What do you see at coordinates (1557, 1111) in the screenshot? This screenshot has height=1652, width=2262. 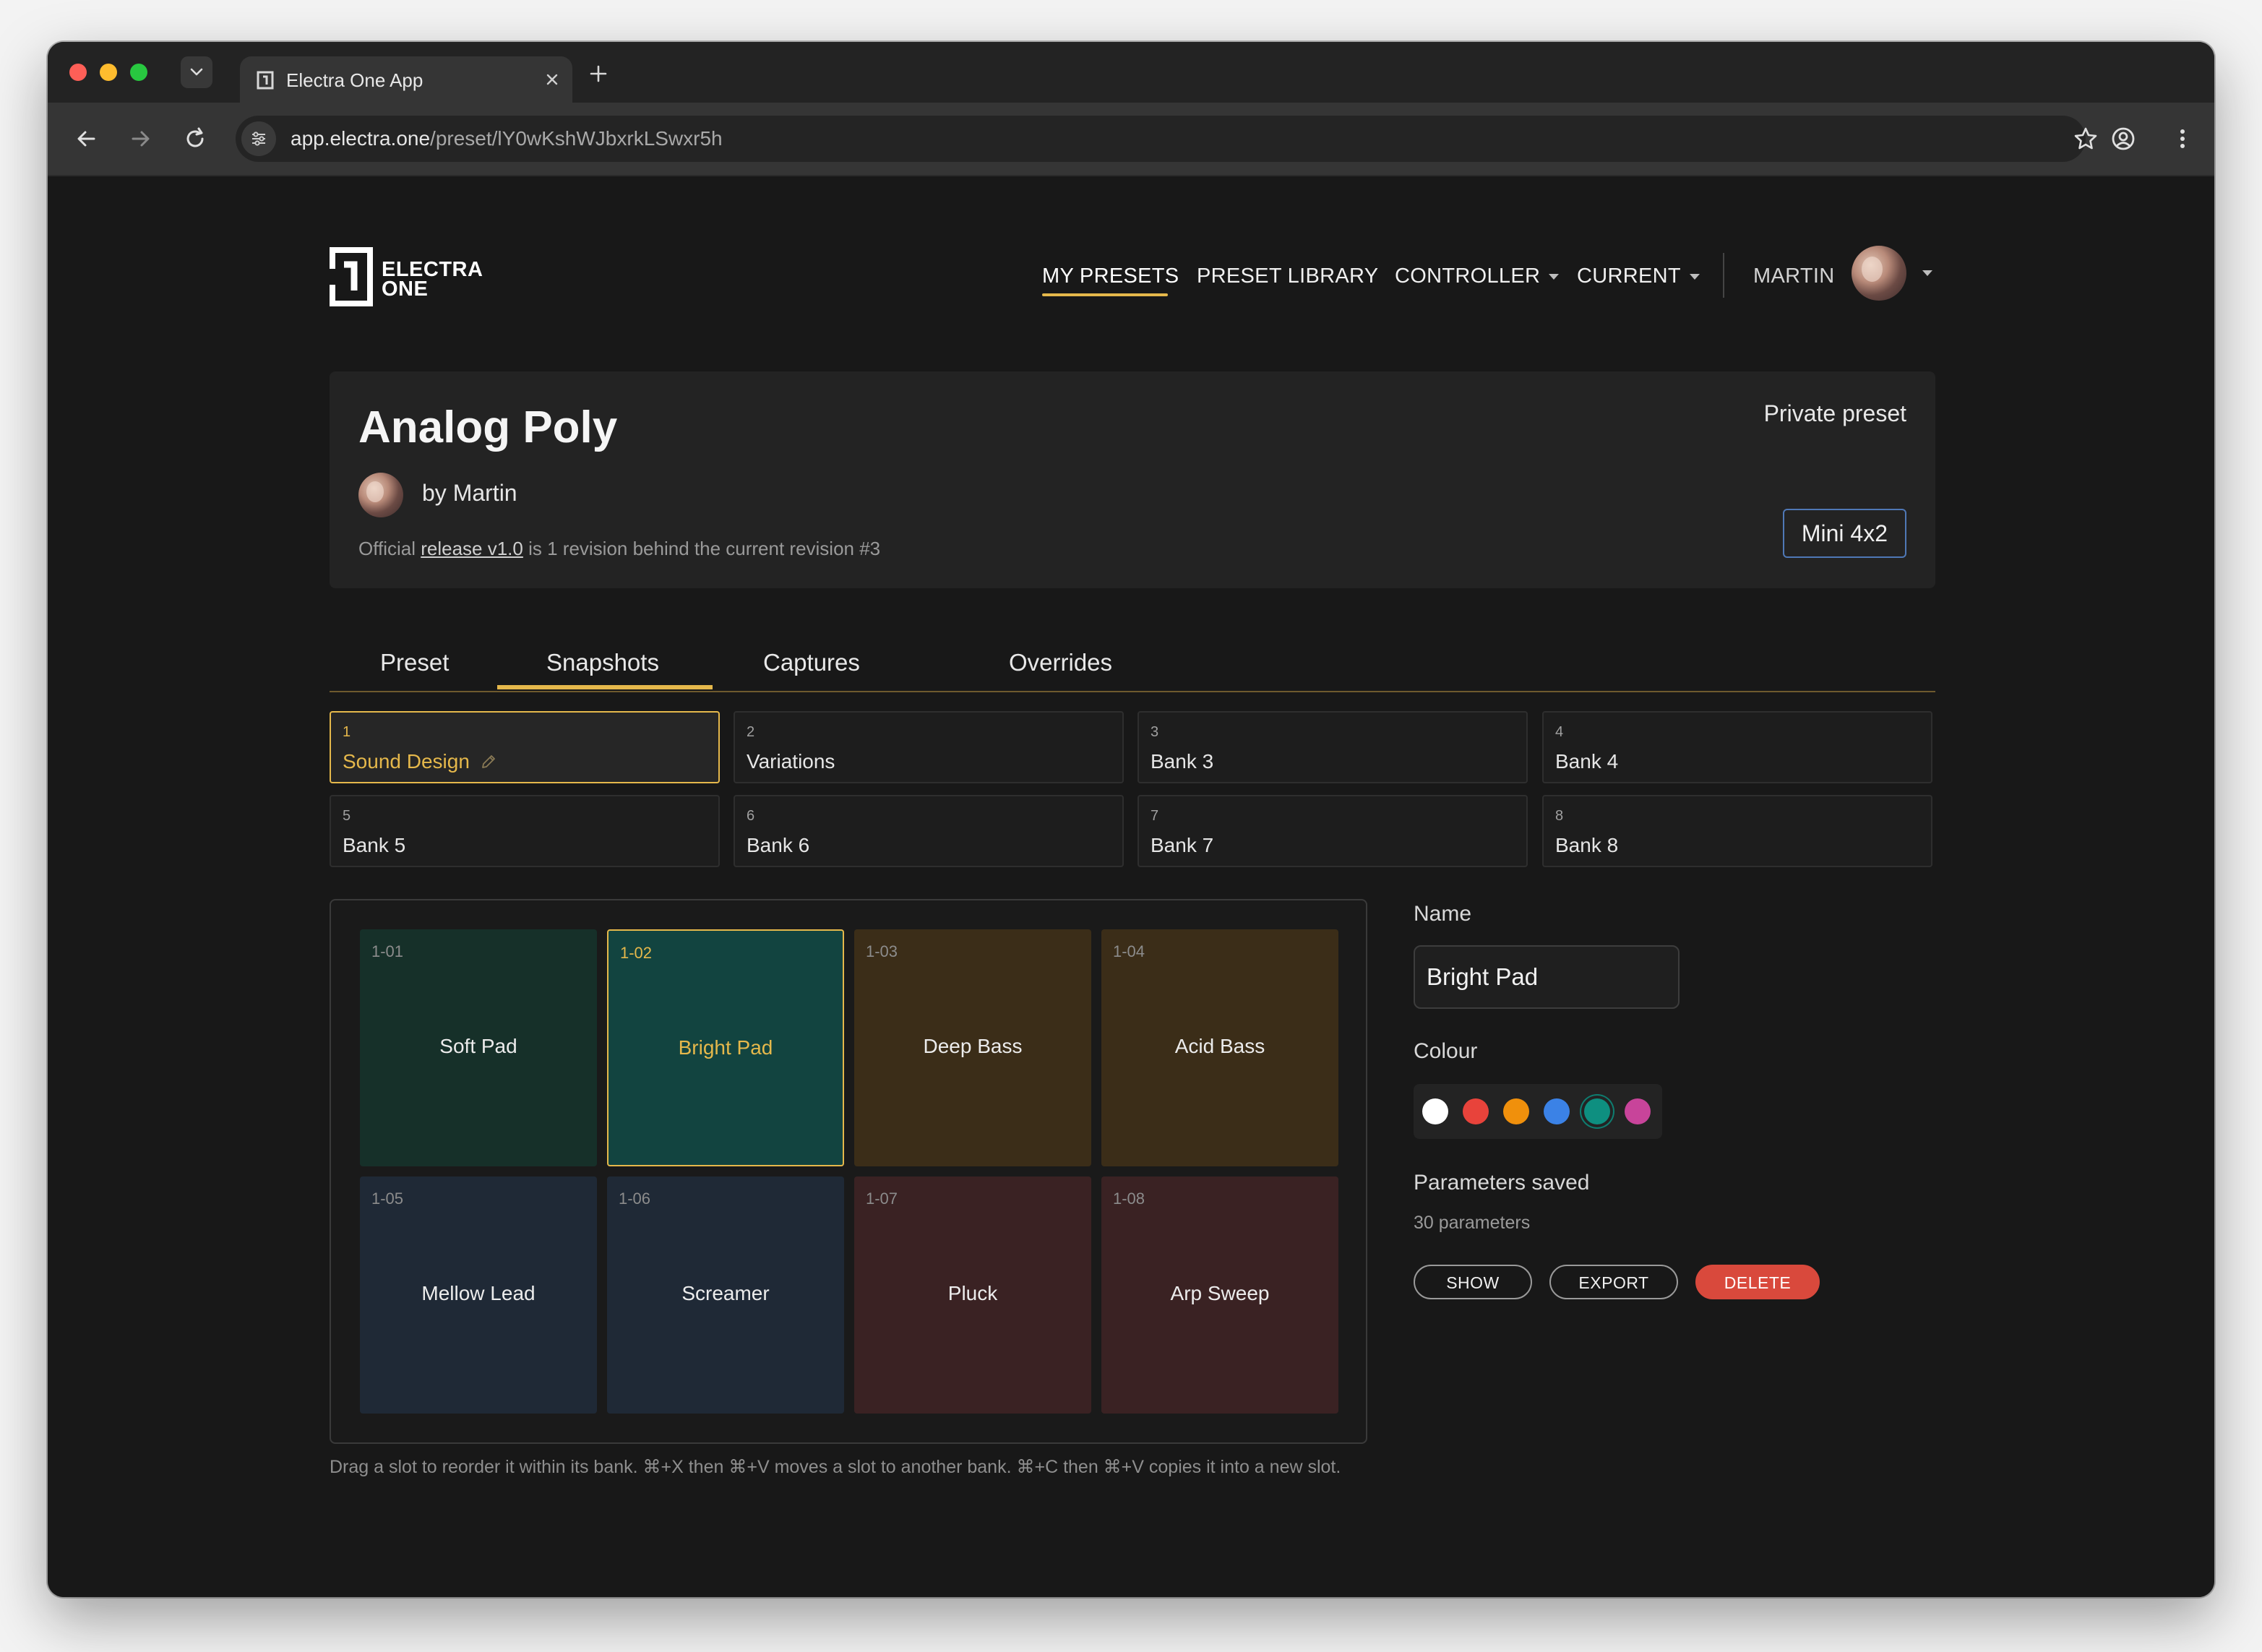 I see `colour-swatch-blue` at bounding box center [1557, 1111].